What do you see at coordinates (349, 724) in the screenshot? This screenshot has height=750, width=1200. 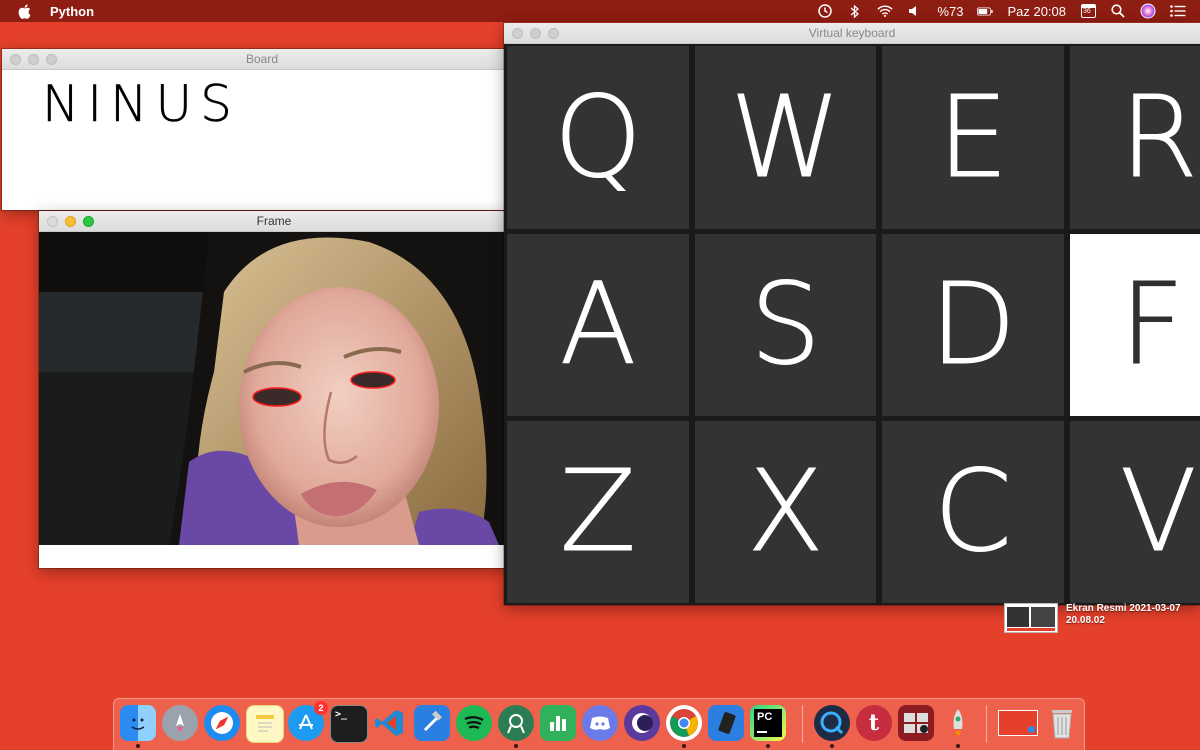 I see `terminal-icon: >_` at bounding box center [349, 724].